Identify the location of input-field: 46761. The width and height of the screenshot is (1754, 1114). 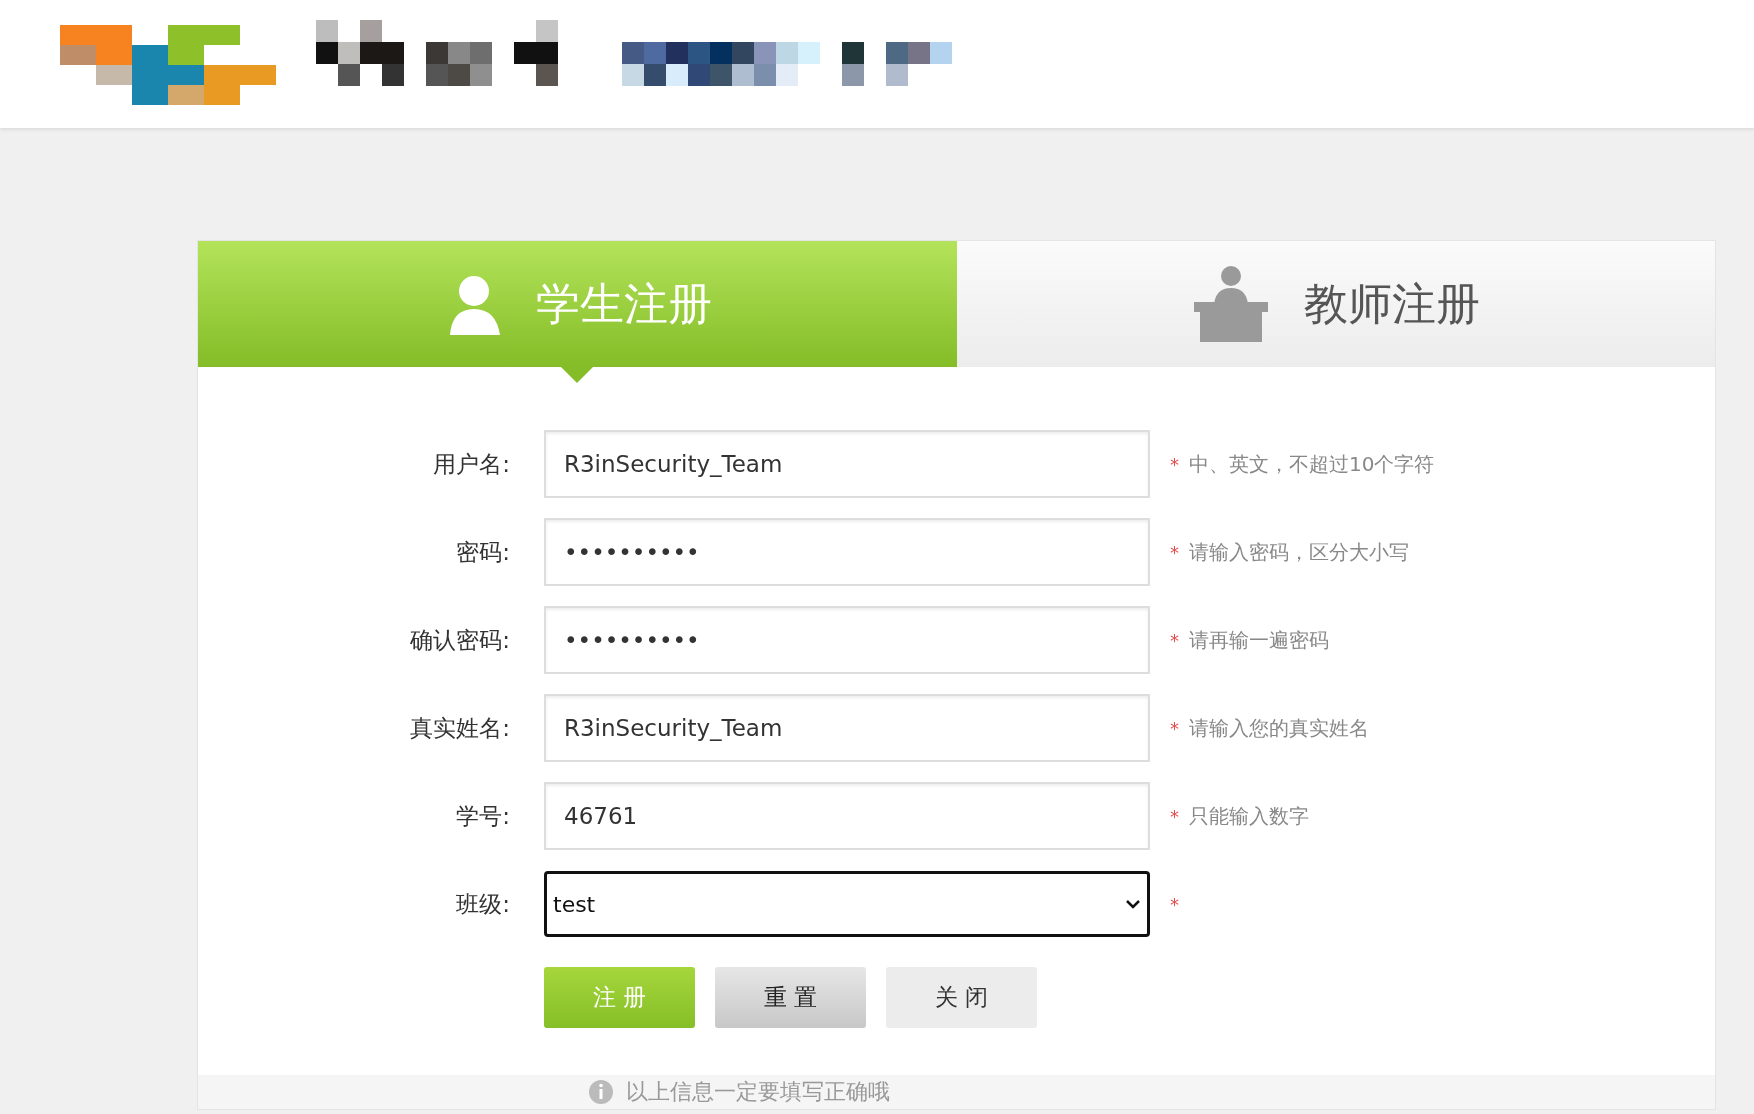
(847, 816).